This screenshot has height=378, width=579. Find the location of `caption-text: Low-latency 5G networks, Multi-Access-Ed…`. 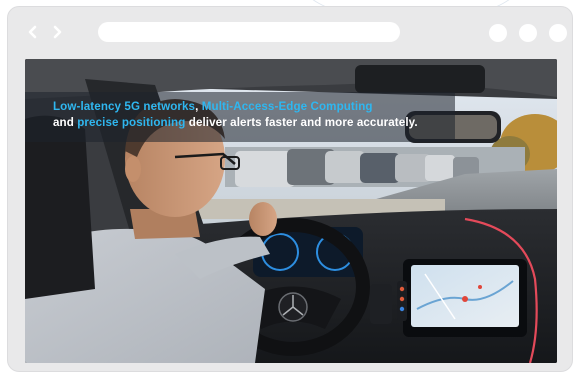

caption-text: Low-latency 5G networks, Multi-Access-Ed… is located at coordinates (263, 115).